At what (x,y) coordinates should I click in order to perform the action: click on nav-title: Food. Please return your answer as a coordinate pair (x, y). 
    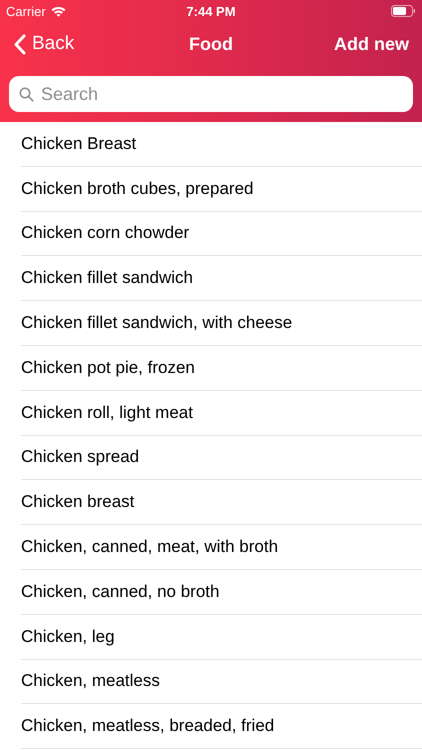
    Looking at the image, I should click on (211, 44).